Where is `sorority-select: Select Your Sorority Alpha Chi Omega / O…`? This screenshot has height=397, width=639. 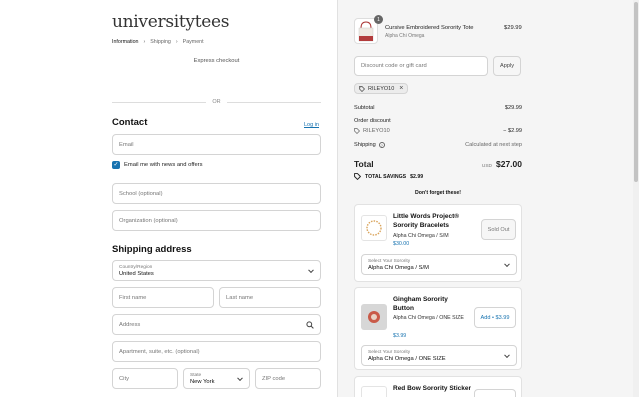 sorority-select: Select Your Sorority Alpha Chi Omega / O… is located at coordinates (439, 355).